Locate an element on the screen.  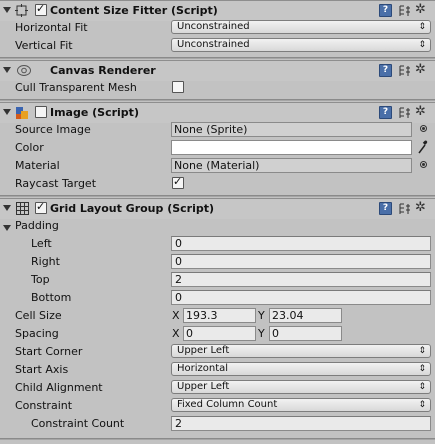
child-alignment-dropdown: Upper Left ⇕ is located at coordinates (301, 387).